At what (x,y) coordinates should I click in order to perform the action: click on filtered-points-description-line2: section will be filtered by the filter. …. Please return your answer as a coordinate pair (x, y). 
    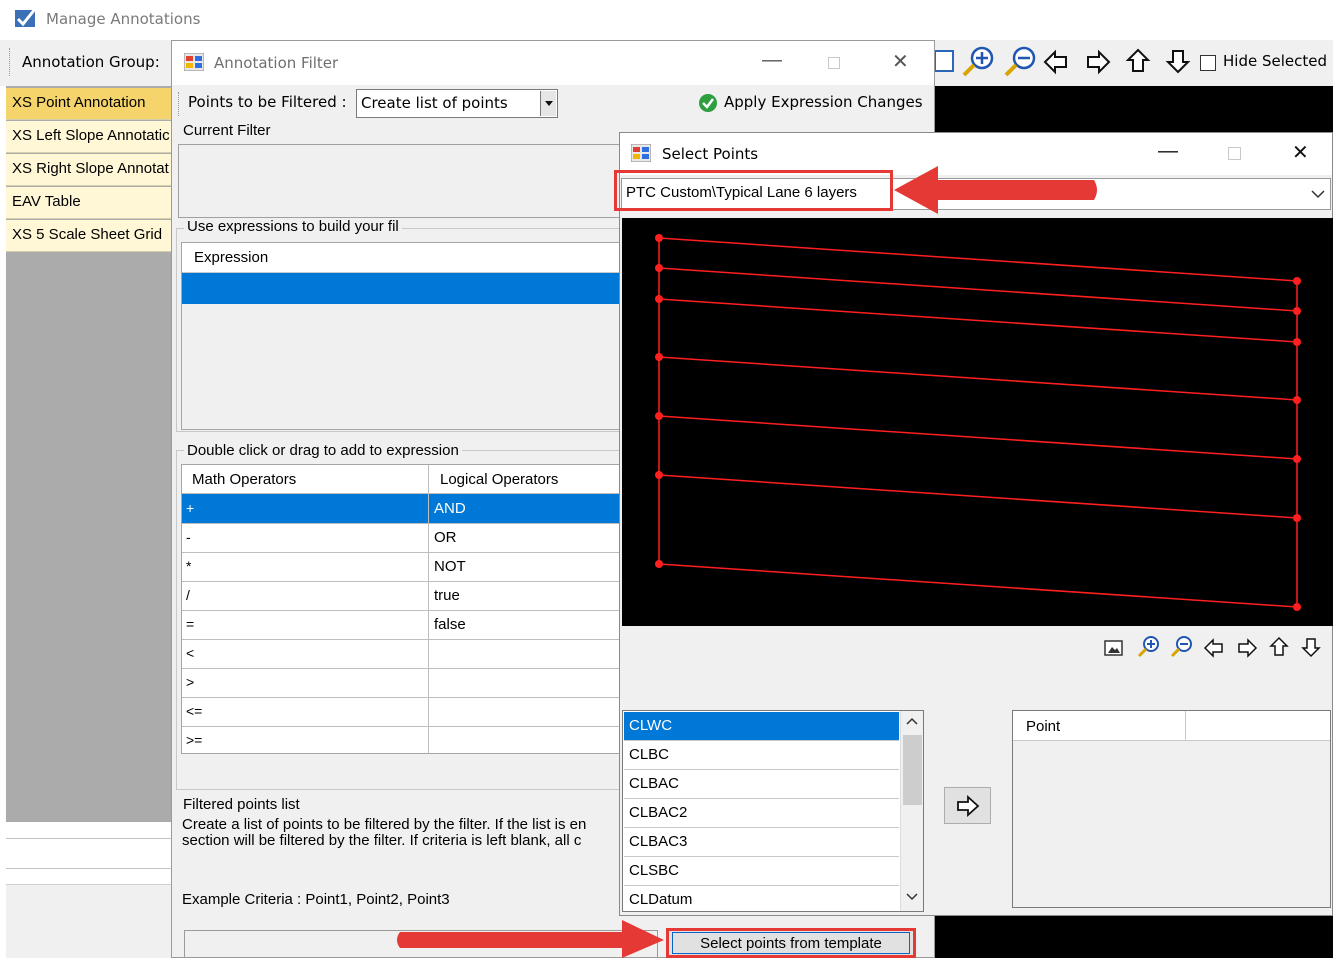
    Looking at the image, I should click on (382, 841).